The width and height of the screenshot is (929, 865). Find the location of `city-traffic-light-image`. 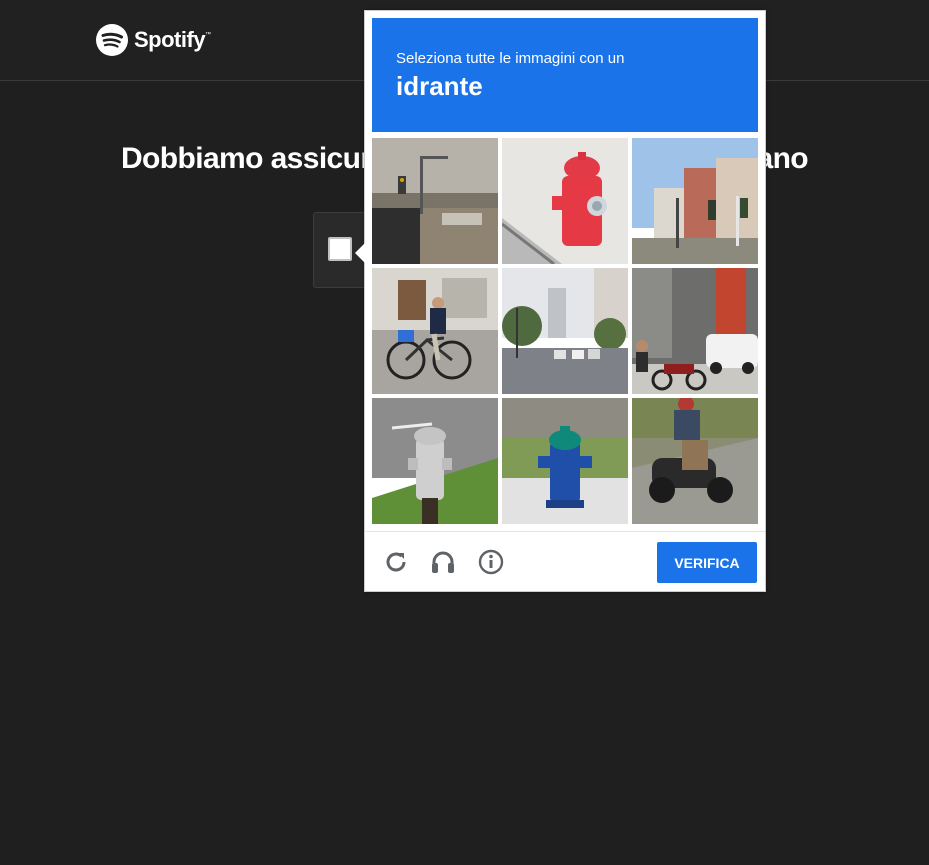

city-traffic-light-image is located at coordinates (695, 201).